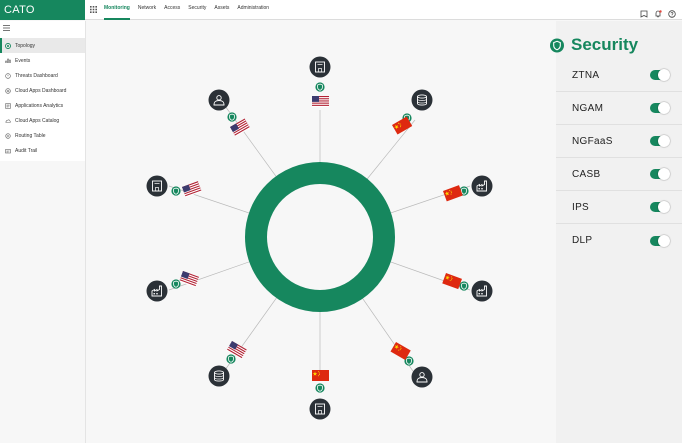 The width and height of the screenshot is (682, 443). Describe the element at coordinates (660, 207) in the screenshot. I see `ips-toggle` at that location.